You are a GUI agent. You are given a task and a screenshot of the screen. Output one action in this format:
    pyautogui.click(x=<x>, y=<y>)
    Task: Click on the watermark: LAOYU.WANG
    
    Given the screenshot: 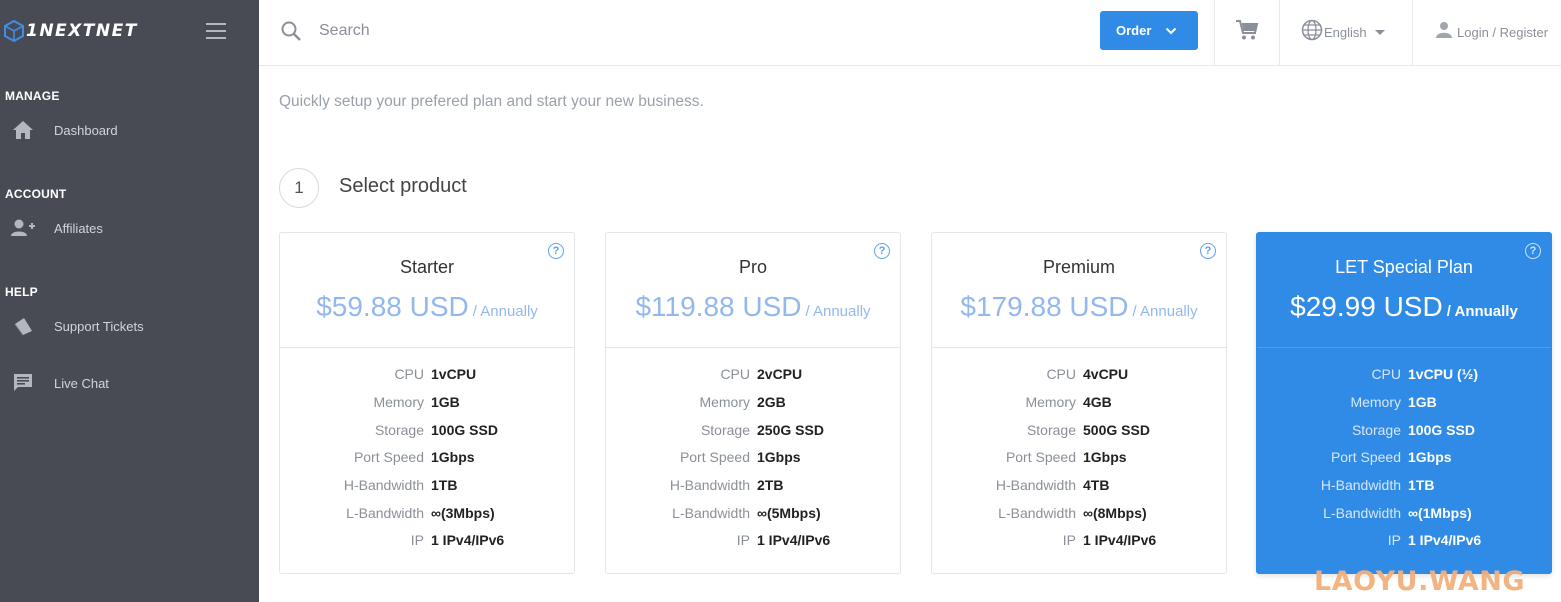 What is the action you would take?
    pyautogui.click(x=1420, y=581)
    